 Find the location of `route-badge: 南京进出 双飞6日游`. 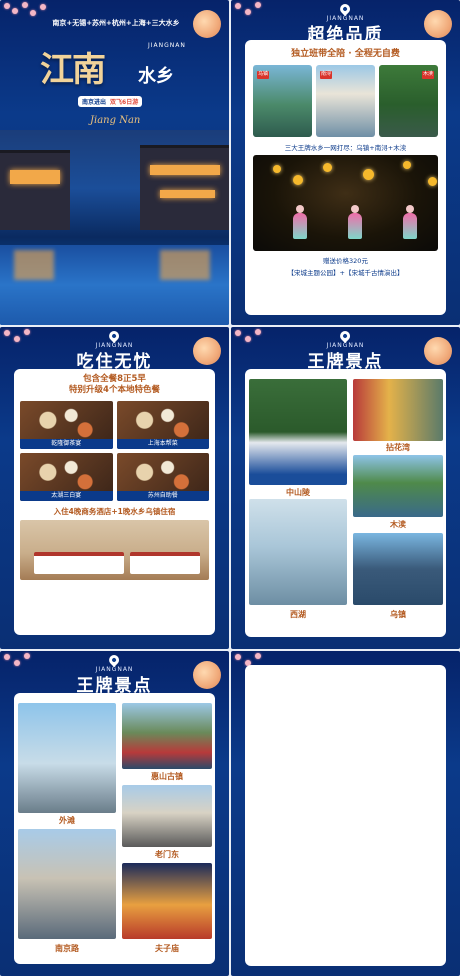

route-badge: 南京进出 双飞6日游 is located at coordinates (110, 101).